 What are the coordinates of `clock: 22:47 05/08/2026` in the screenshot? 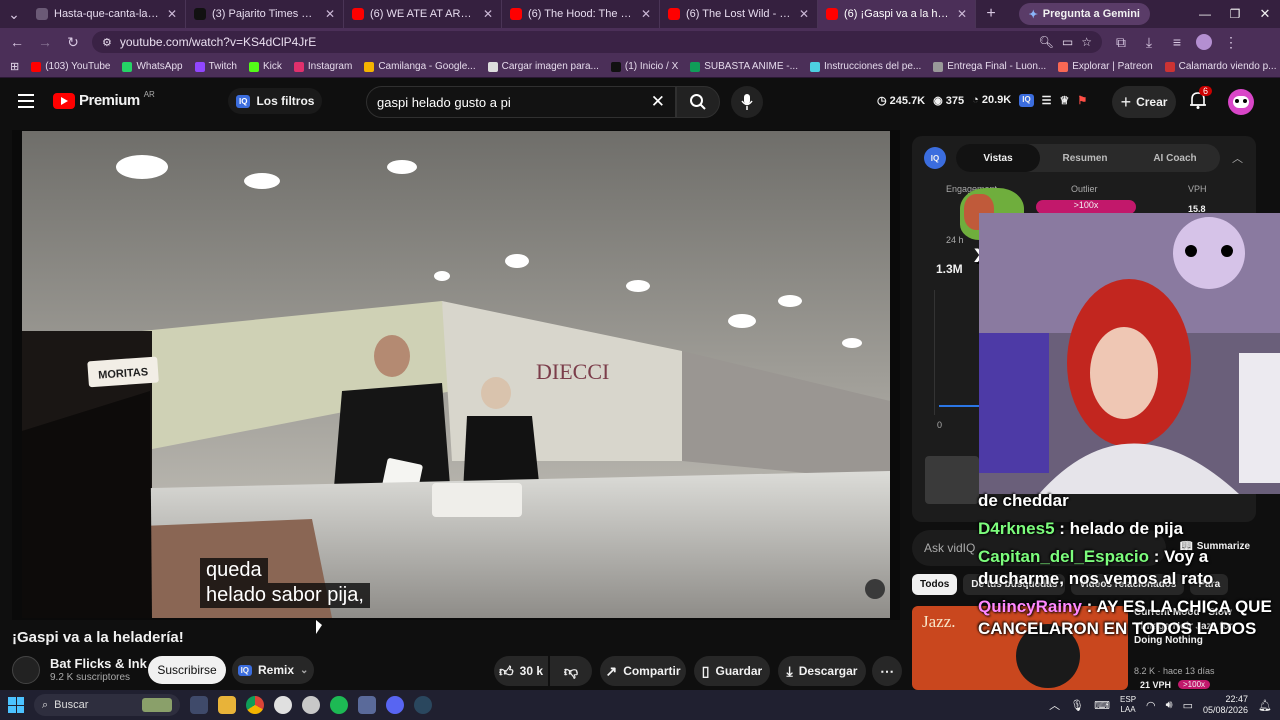 It's located at (1225, 705).